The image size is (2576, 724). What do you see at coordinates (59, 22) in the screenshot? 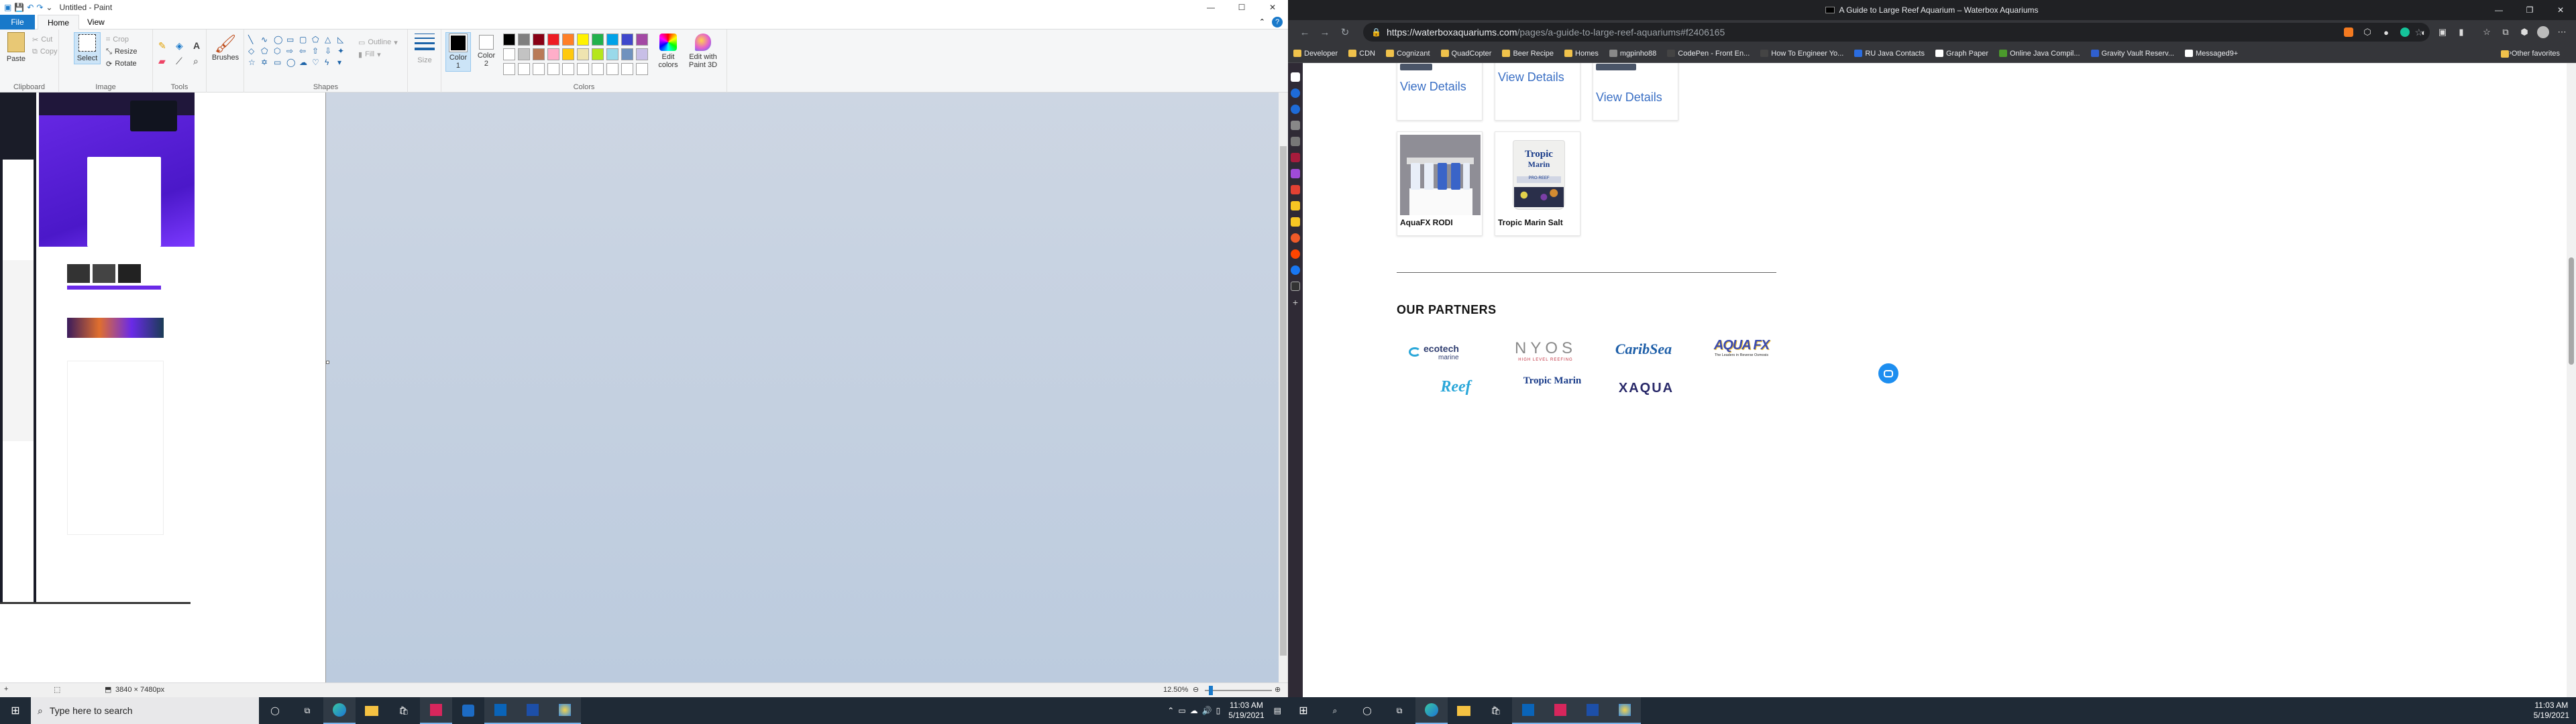
I see `tab-home: Home` at bounding box center [59, 22].